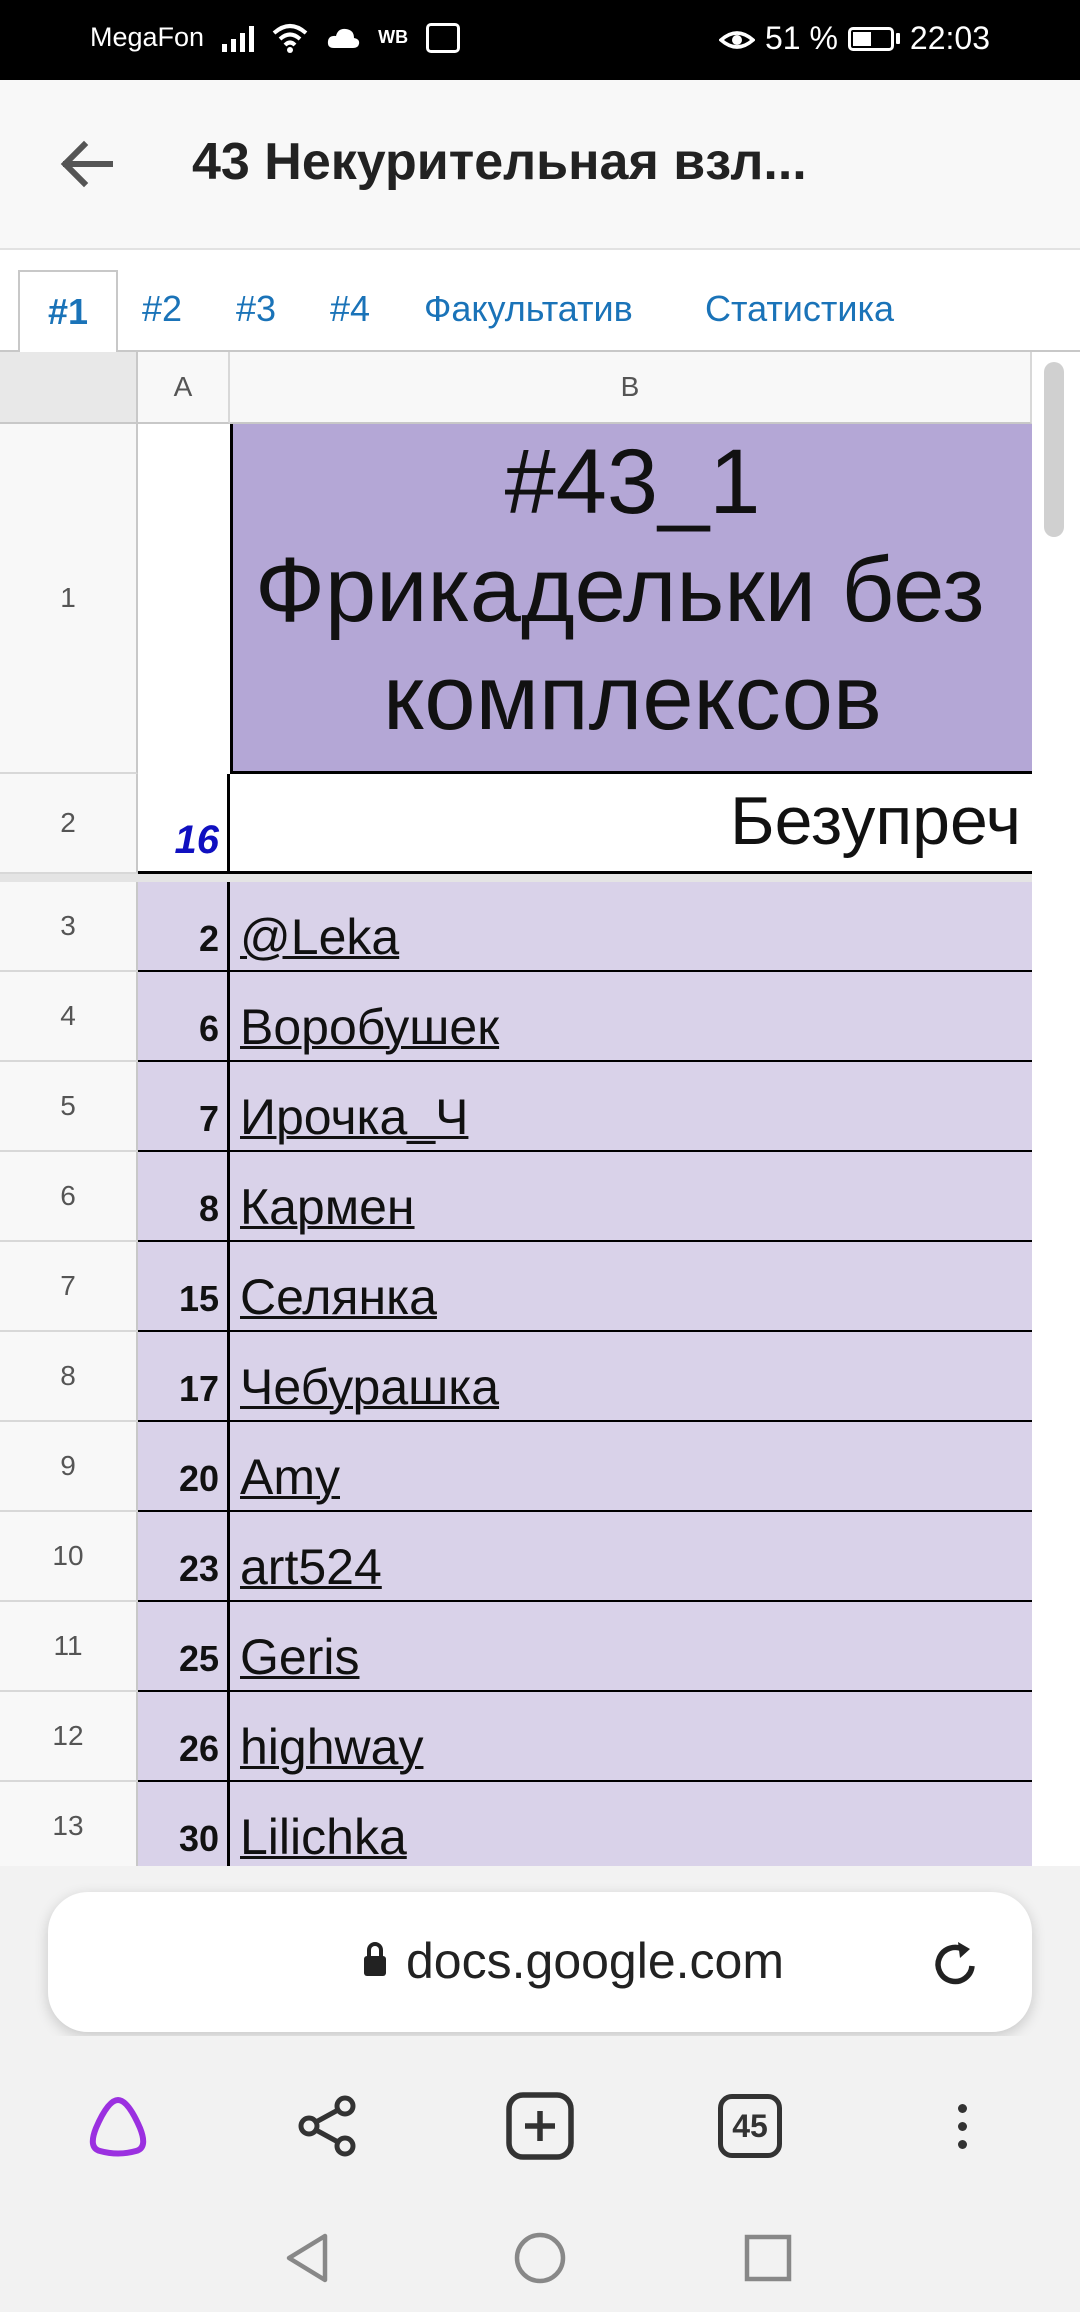  Describe the element at coordinates (631, 927) in the screenshot. I see `cell-name: @Leka` at that location.